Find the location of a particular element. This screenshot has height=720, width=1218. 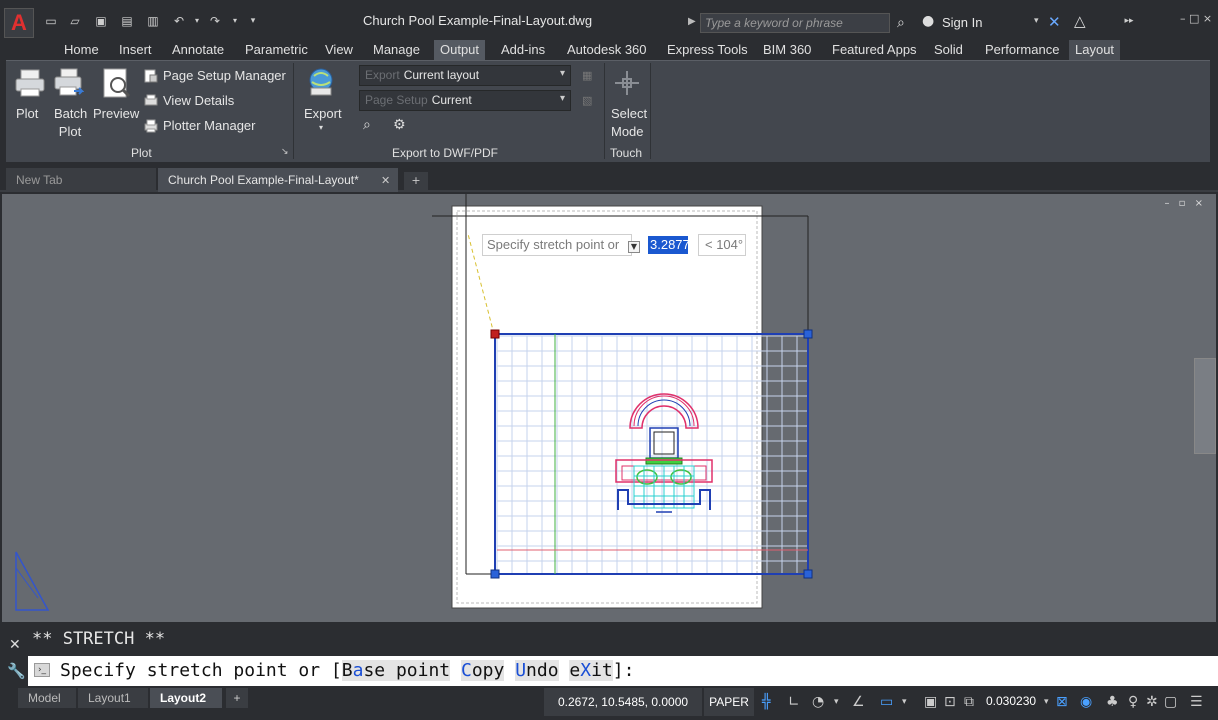

viewport-scale: 0.030230 is located at coordinates (1011, 701).